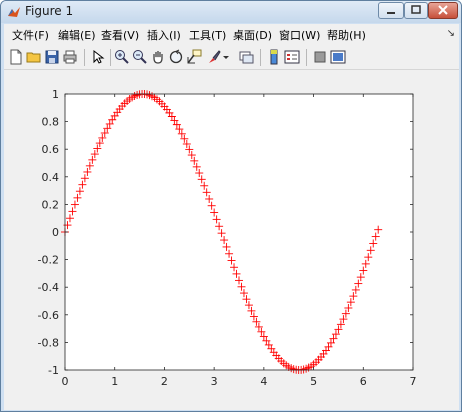 This screenshot has width=462, height=412. What do you see at coordinates (122, 57) in the screenshot?
I see `zoom-in-icon` at bounding box center [122, 57].